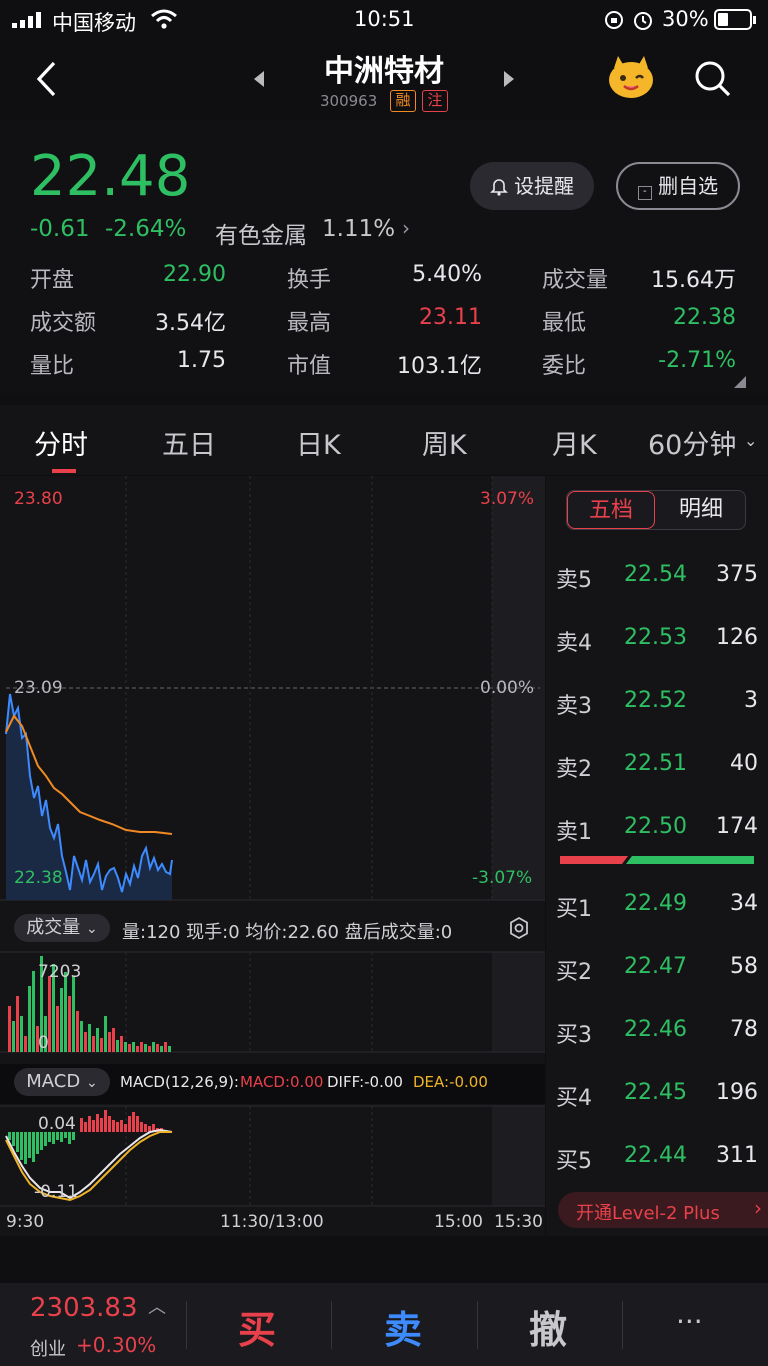 The width and height of the screenshot is (768, 1366). I want to click on tab-five-day: 五日, so click(189, 442).